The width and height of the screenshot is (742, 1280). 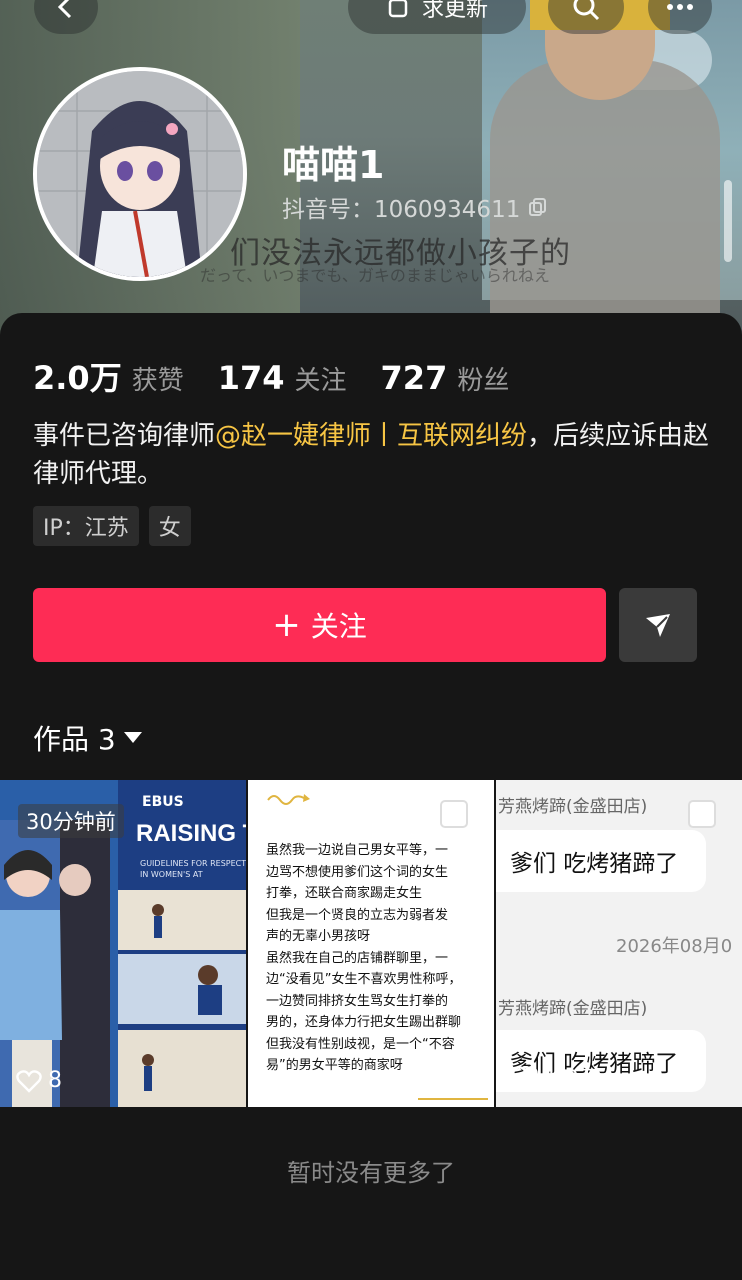 What do you see at coordinates (86, 526) in the screenshot?
I see `tag-ip-location: IP：江苏` at bounding box center [86, 526].